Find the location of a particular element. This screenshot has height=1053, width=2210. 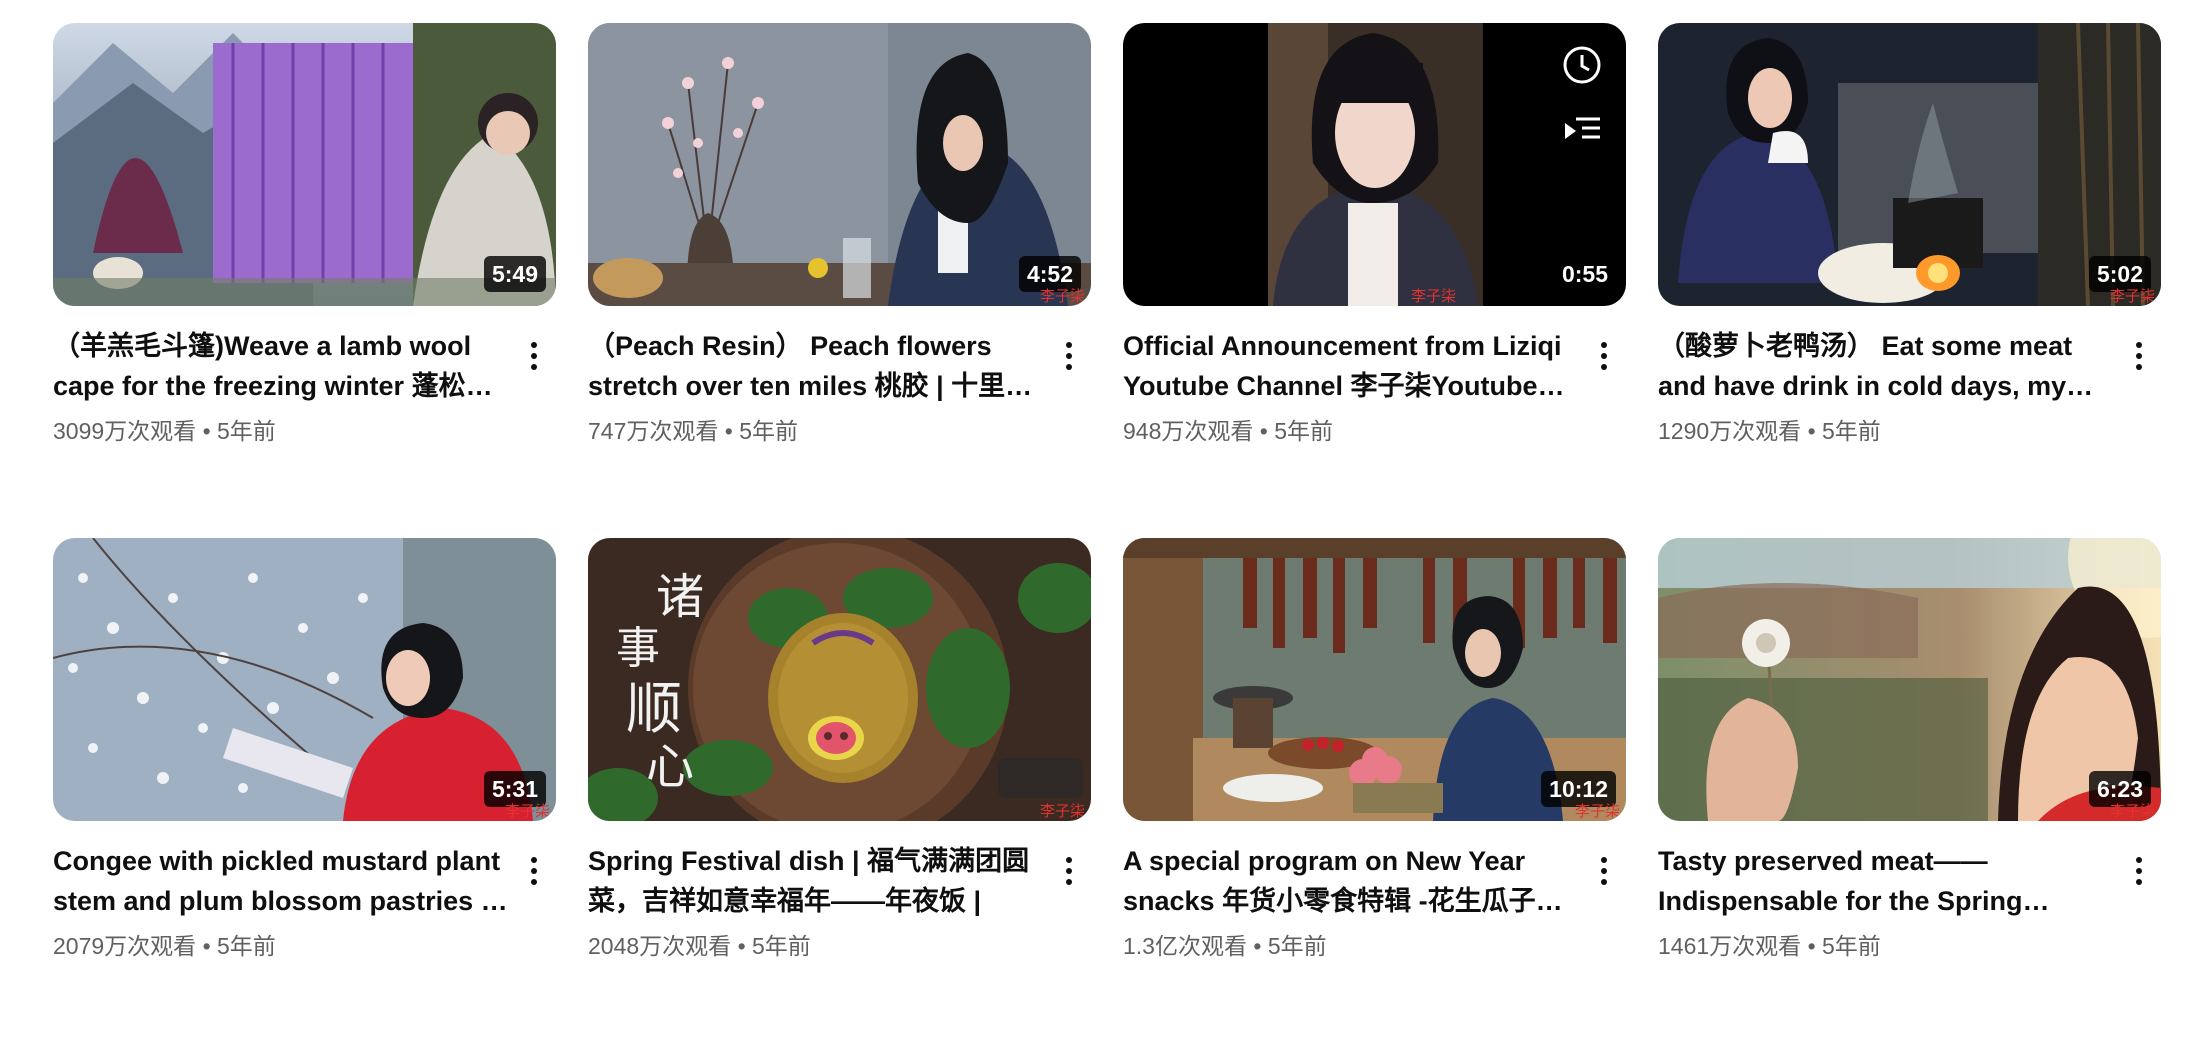

svg-text: 事 is located at coordinates (638, 648).